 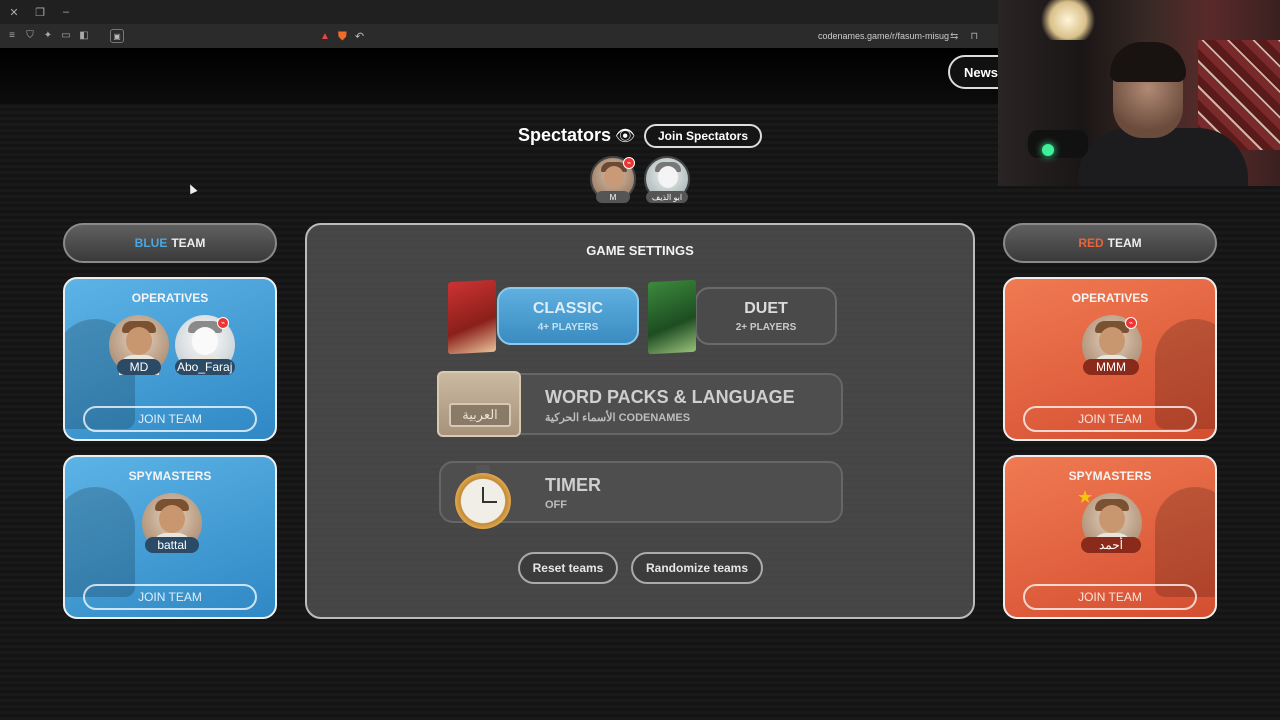 I want to click on mode-players: 2+ PLAYERS, so click(x=766, y=327).